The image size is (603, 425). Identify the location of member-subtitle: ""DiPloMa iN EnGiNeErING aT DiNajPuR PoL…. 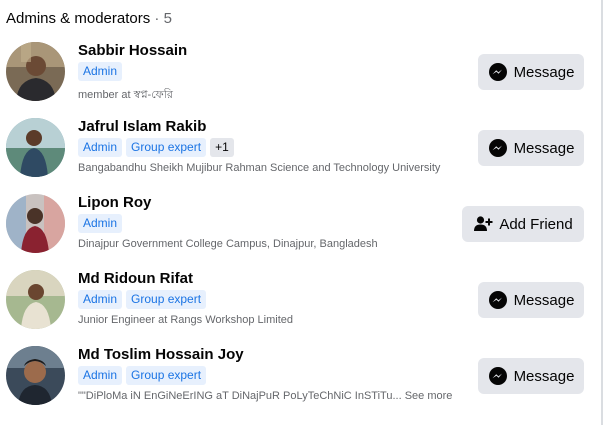
(265, 396).